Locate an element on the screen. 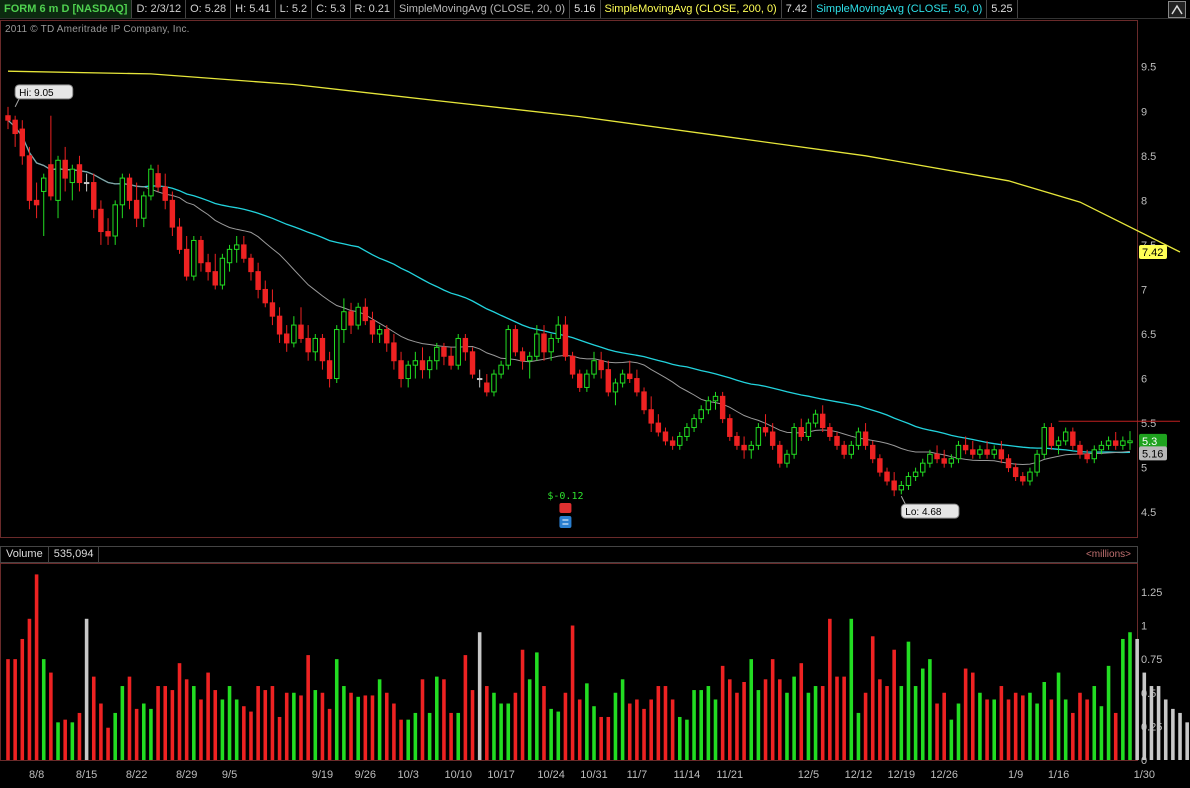 This screenshot has width=1190, height=788. date-axis-label: 8/22 is located at coordinates (136, 775).